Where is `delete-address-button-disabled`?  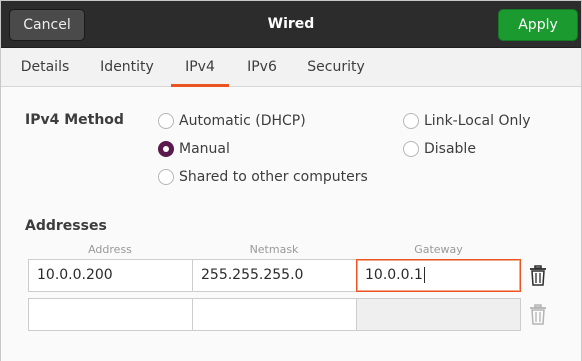
delete-address-button-disabled is located at coordinates (538, 315).